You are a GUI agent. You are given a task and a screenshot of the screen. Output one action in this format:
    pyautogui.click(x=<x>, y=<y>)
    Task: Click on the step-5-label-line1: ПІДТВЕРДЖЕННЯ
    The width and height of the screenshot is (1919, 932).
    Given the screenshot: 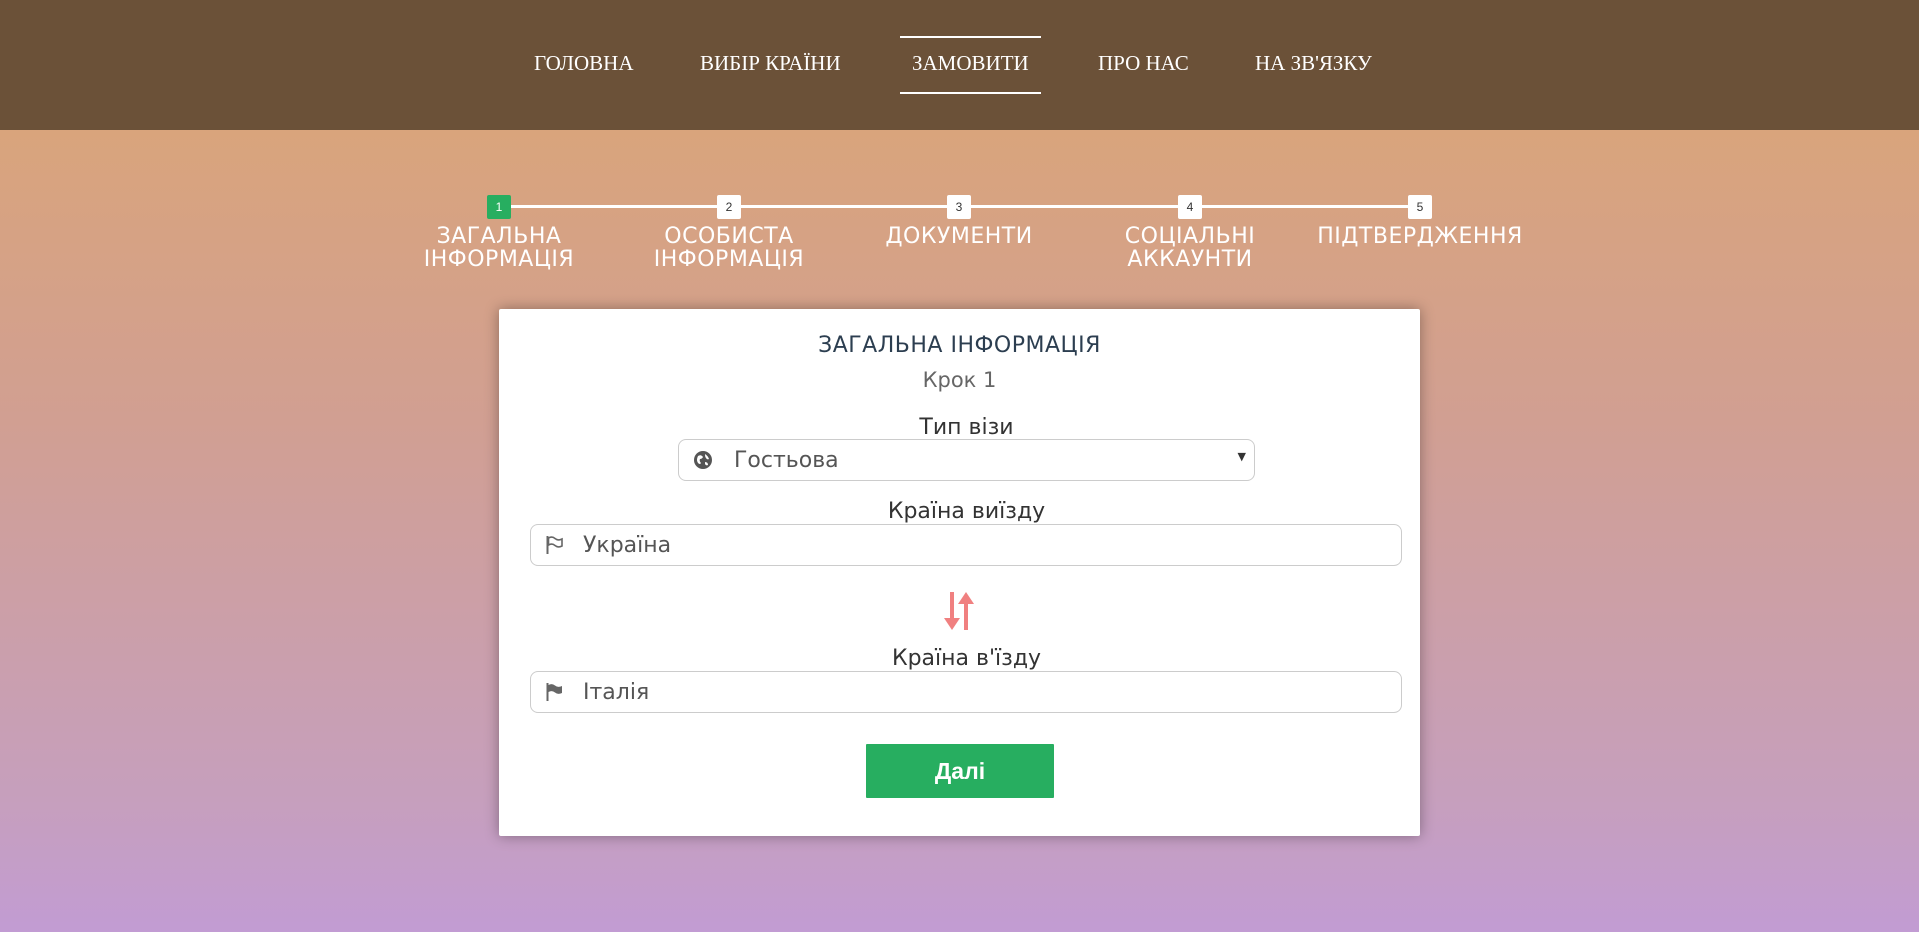 What is the action you would take?
    pyautogui.click(x=1420, y=236)
    